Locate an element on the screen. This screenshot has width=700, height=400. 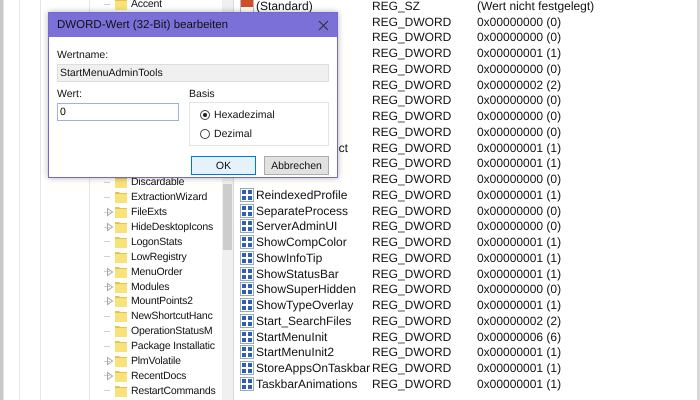
value-name: ServerAdminUI is located at coordinates (297, 226).